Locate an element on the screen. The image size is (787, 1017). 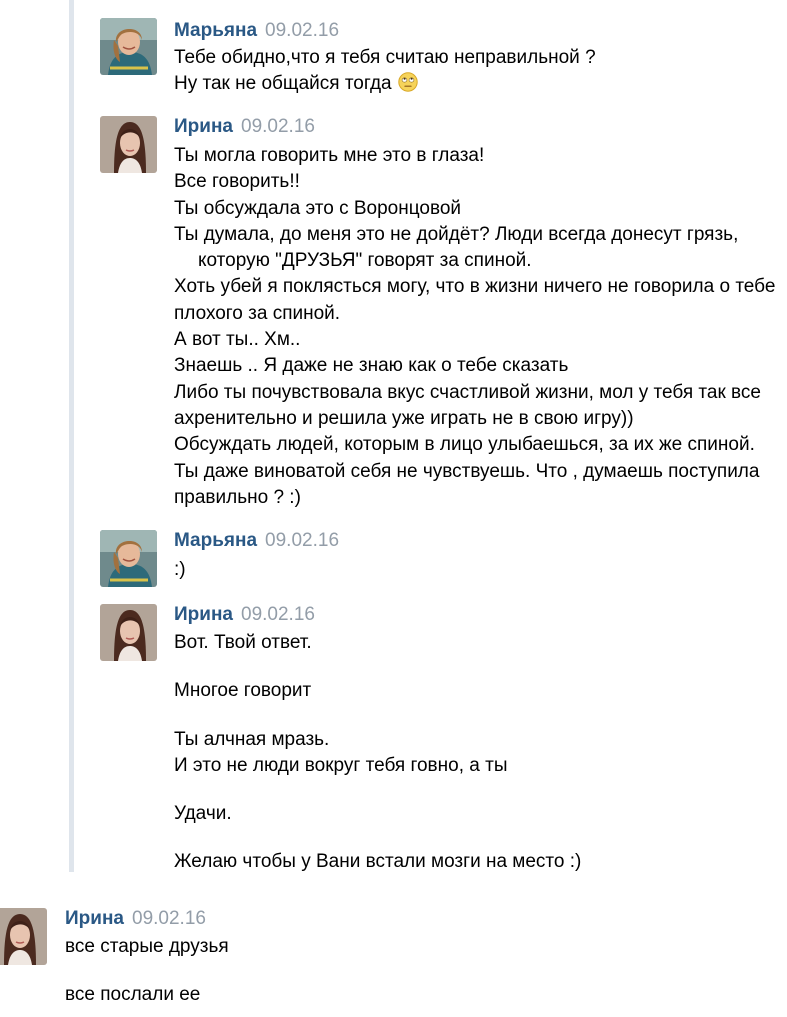
message-line: которую "ДРУЗЬЯ" говорят за спиной. is located at coordinates (365, 261).